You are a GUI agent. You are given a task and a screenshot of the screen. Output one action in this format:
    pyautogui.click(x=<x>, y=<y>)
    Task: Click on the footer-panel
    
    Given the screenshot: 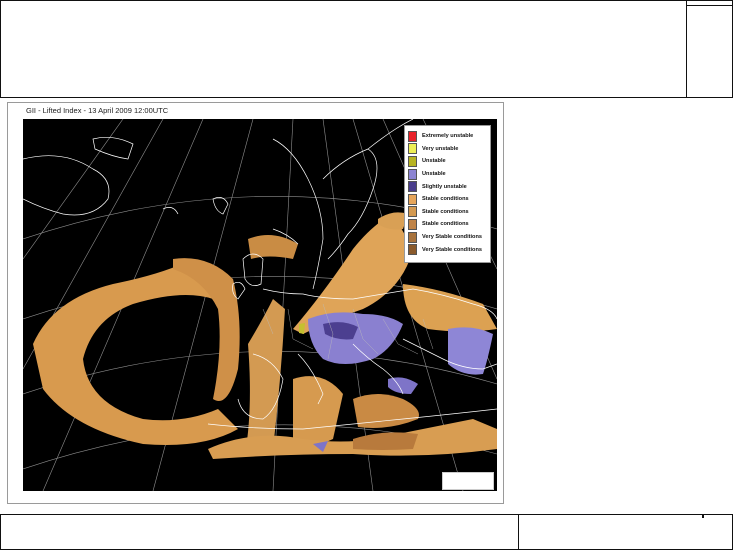 What is the action you would take?
    pyautogui.click(x=259, y=532)
    